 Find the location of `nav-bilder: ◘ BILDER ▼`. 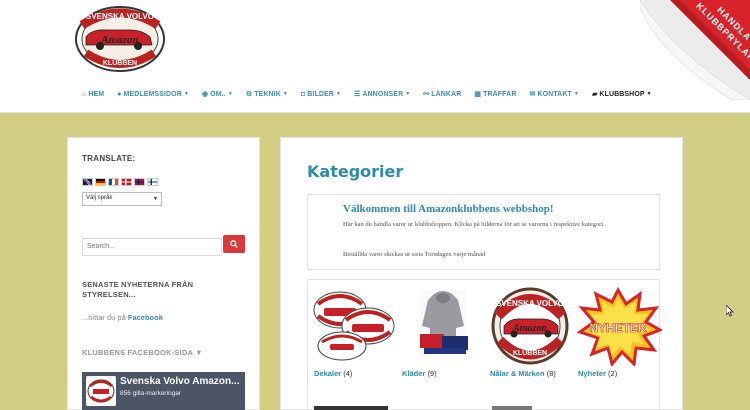

nav-bilder: ◘ BILDER ▼ is located at coordinates (321, 94).